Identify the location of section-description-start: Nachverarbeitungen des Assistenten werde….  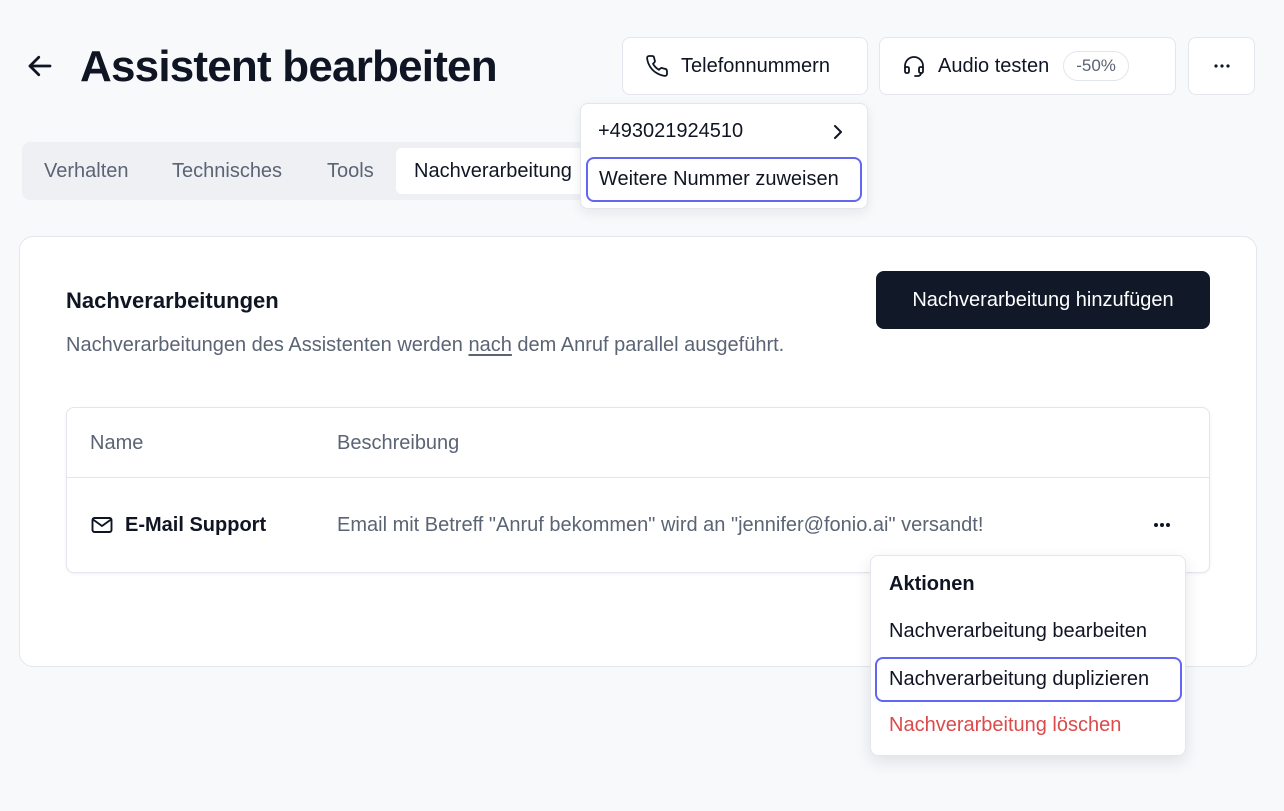
(267, 345).